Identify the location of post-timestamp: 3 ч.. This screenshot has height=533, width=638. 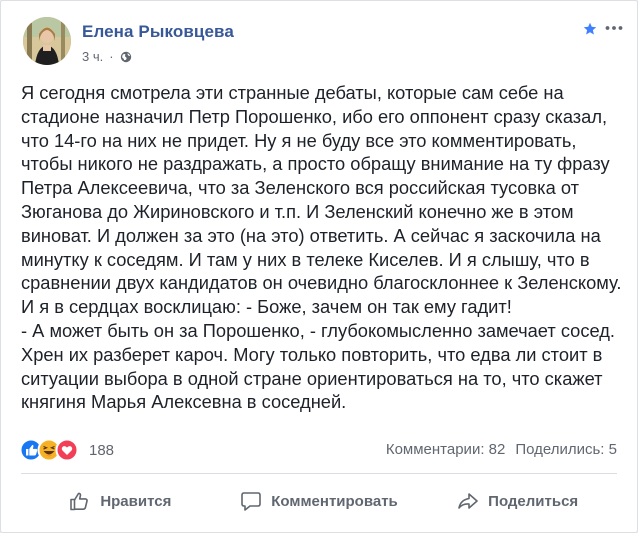
(92, 56).